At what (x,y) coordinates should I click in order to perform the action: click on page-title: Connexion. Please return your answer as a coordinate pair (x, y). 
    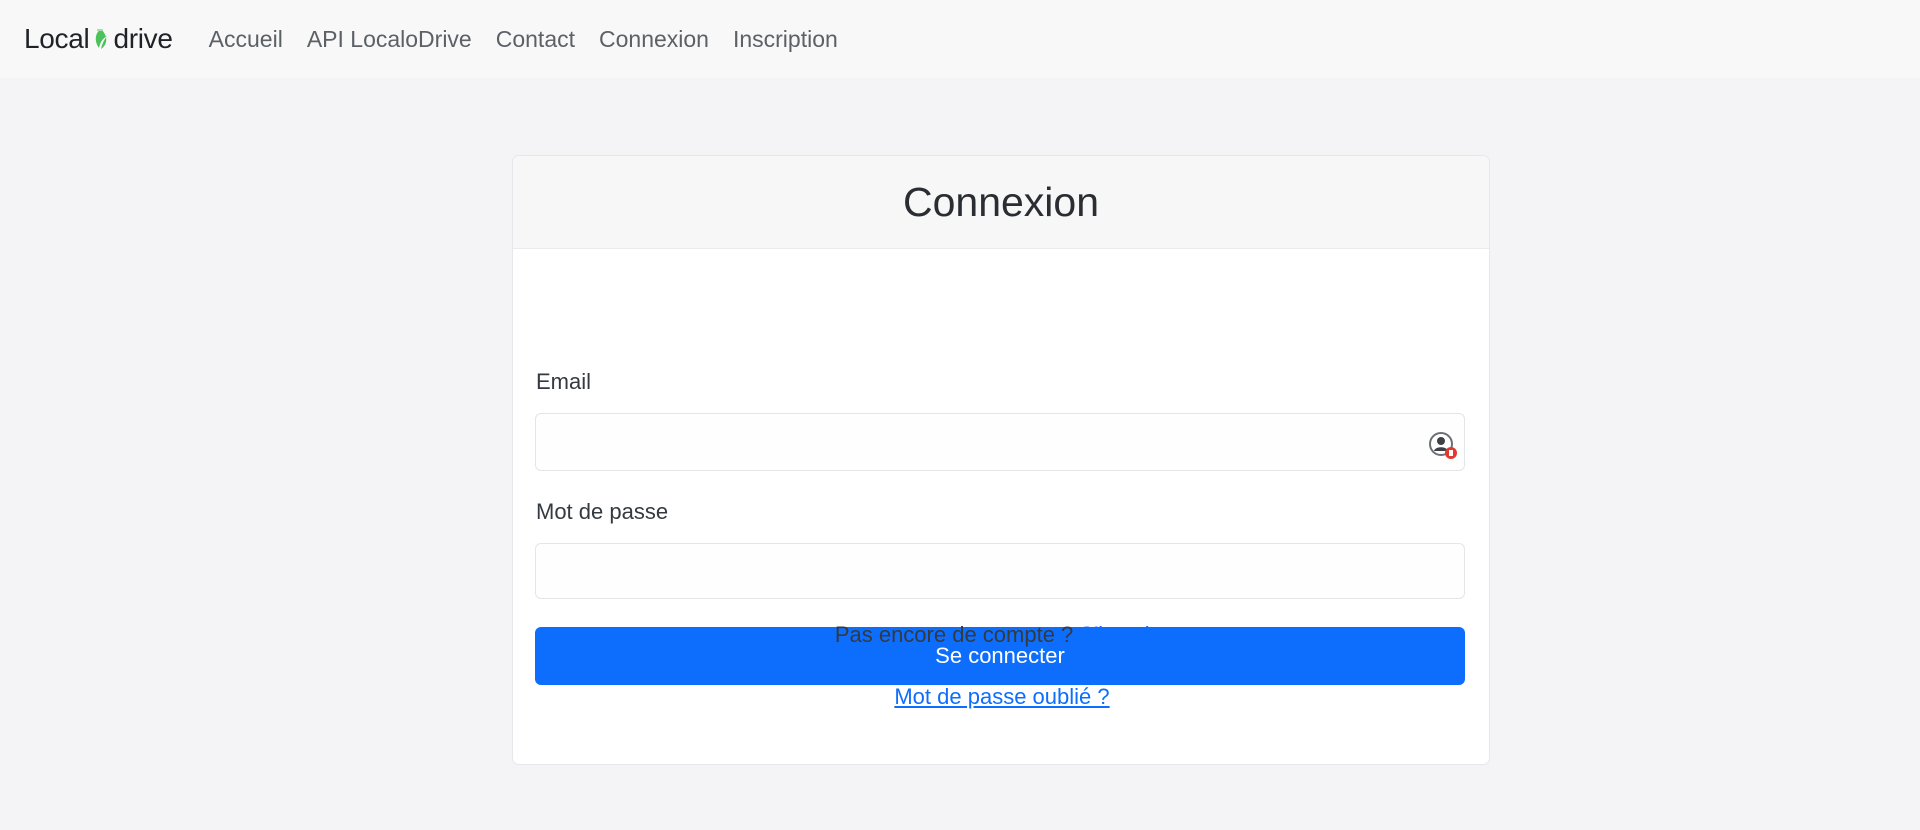
    Looking at the image, I should click on (1001, 201).